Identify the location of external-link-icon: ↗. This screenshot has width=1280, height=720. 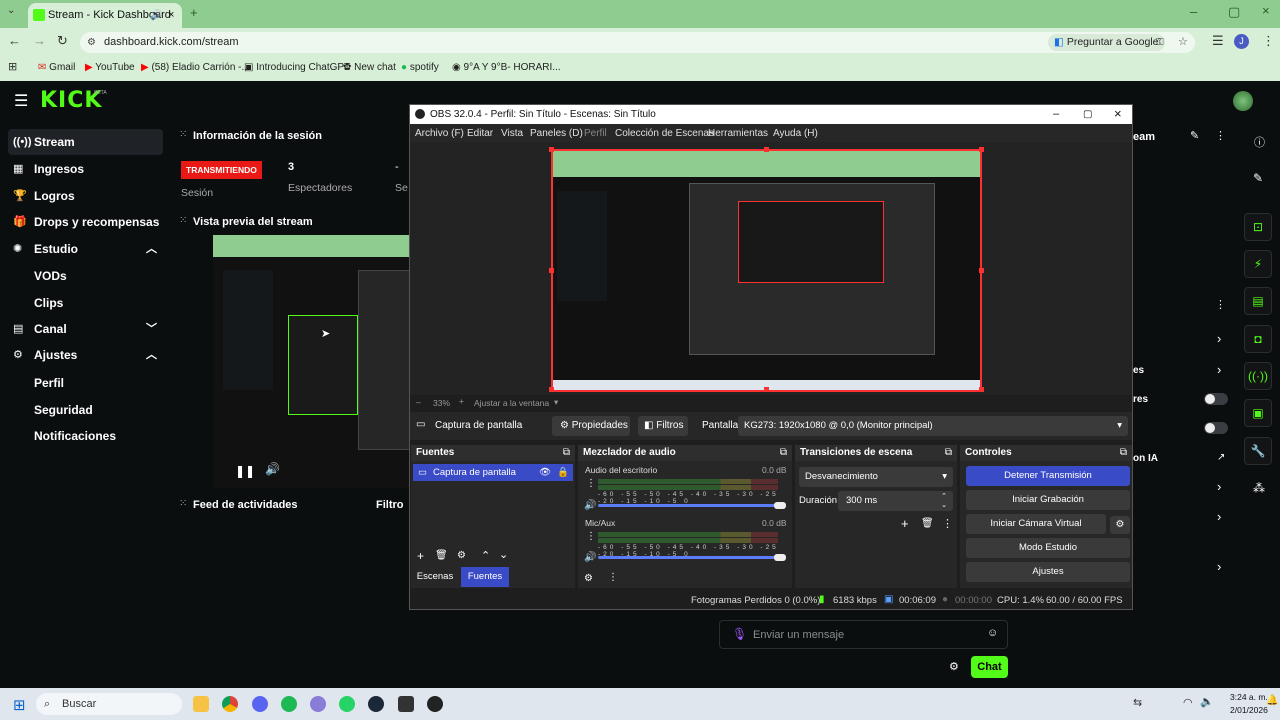
(1221, 457).